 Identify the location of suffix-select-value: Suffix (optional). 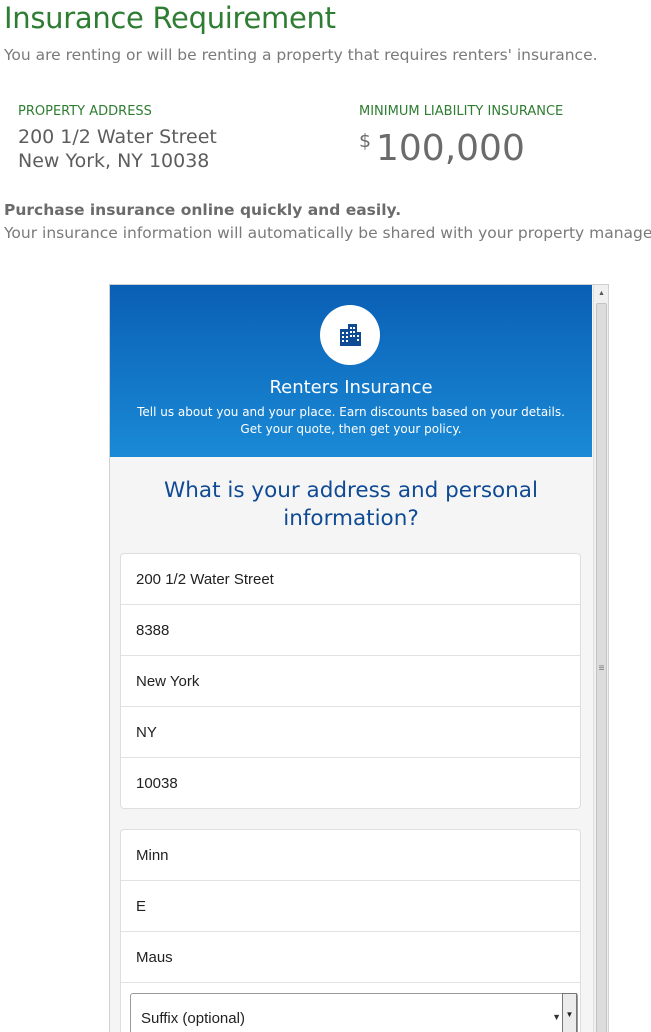
(193, 1018).